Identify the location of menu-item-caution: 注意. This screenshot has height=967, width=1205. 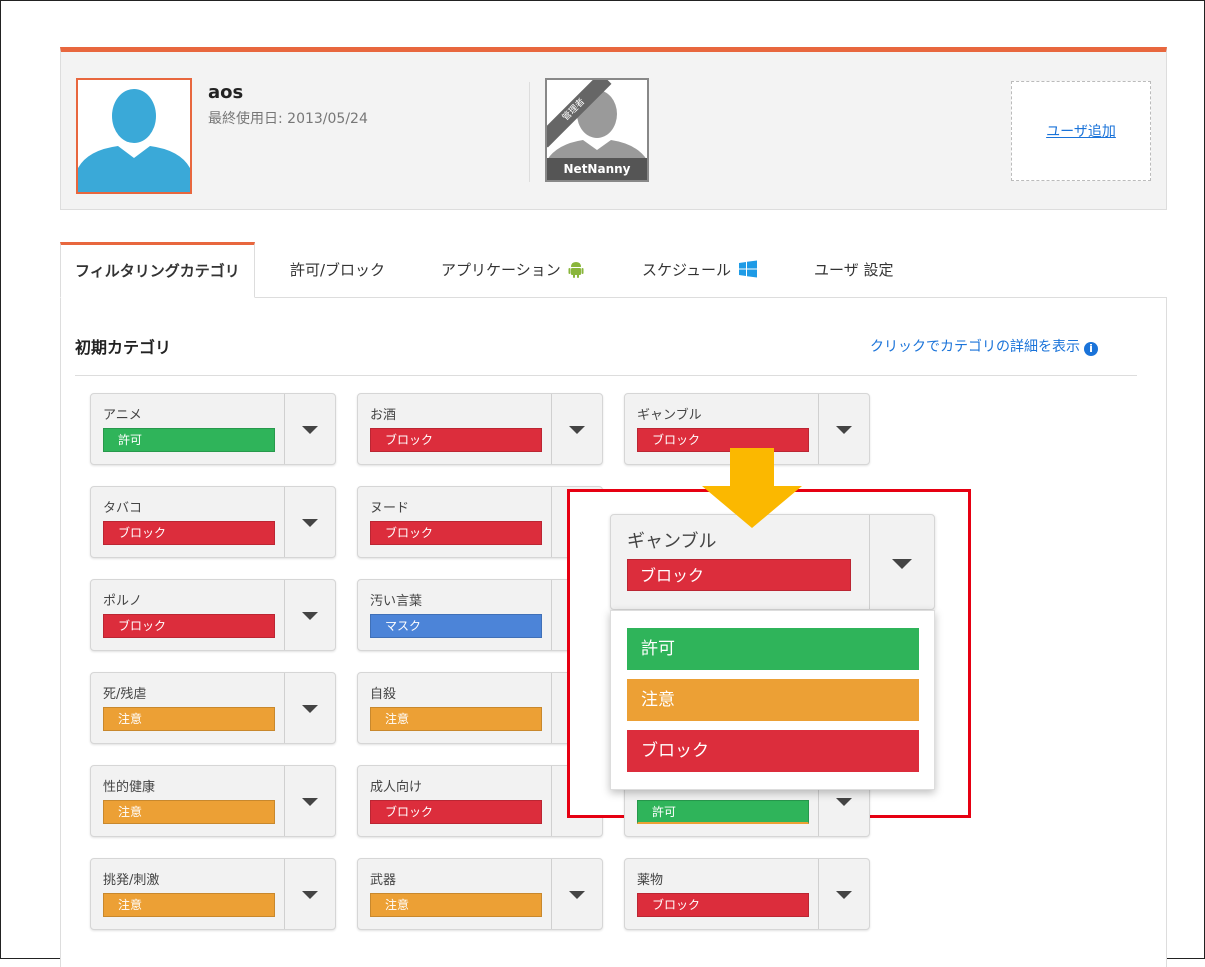
(773, 700).